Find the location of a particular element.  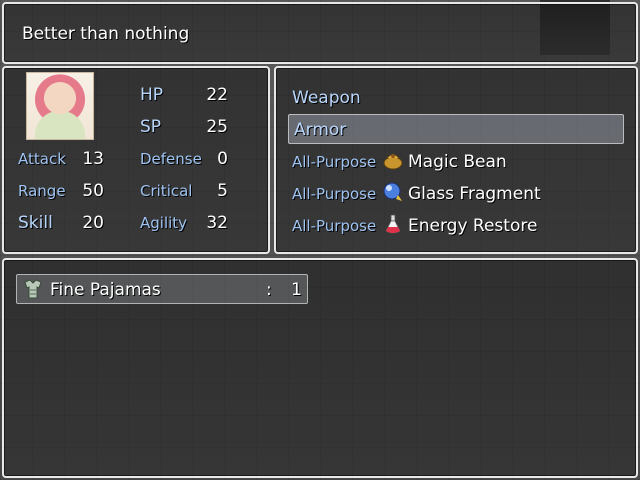

character-portrait is located at coordinates (60, 106).